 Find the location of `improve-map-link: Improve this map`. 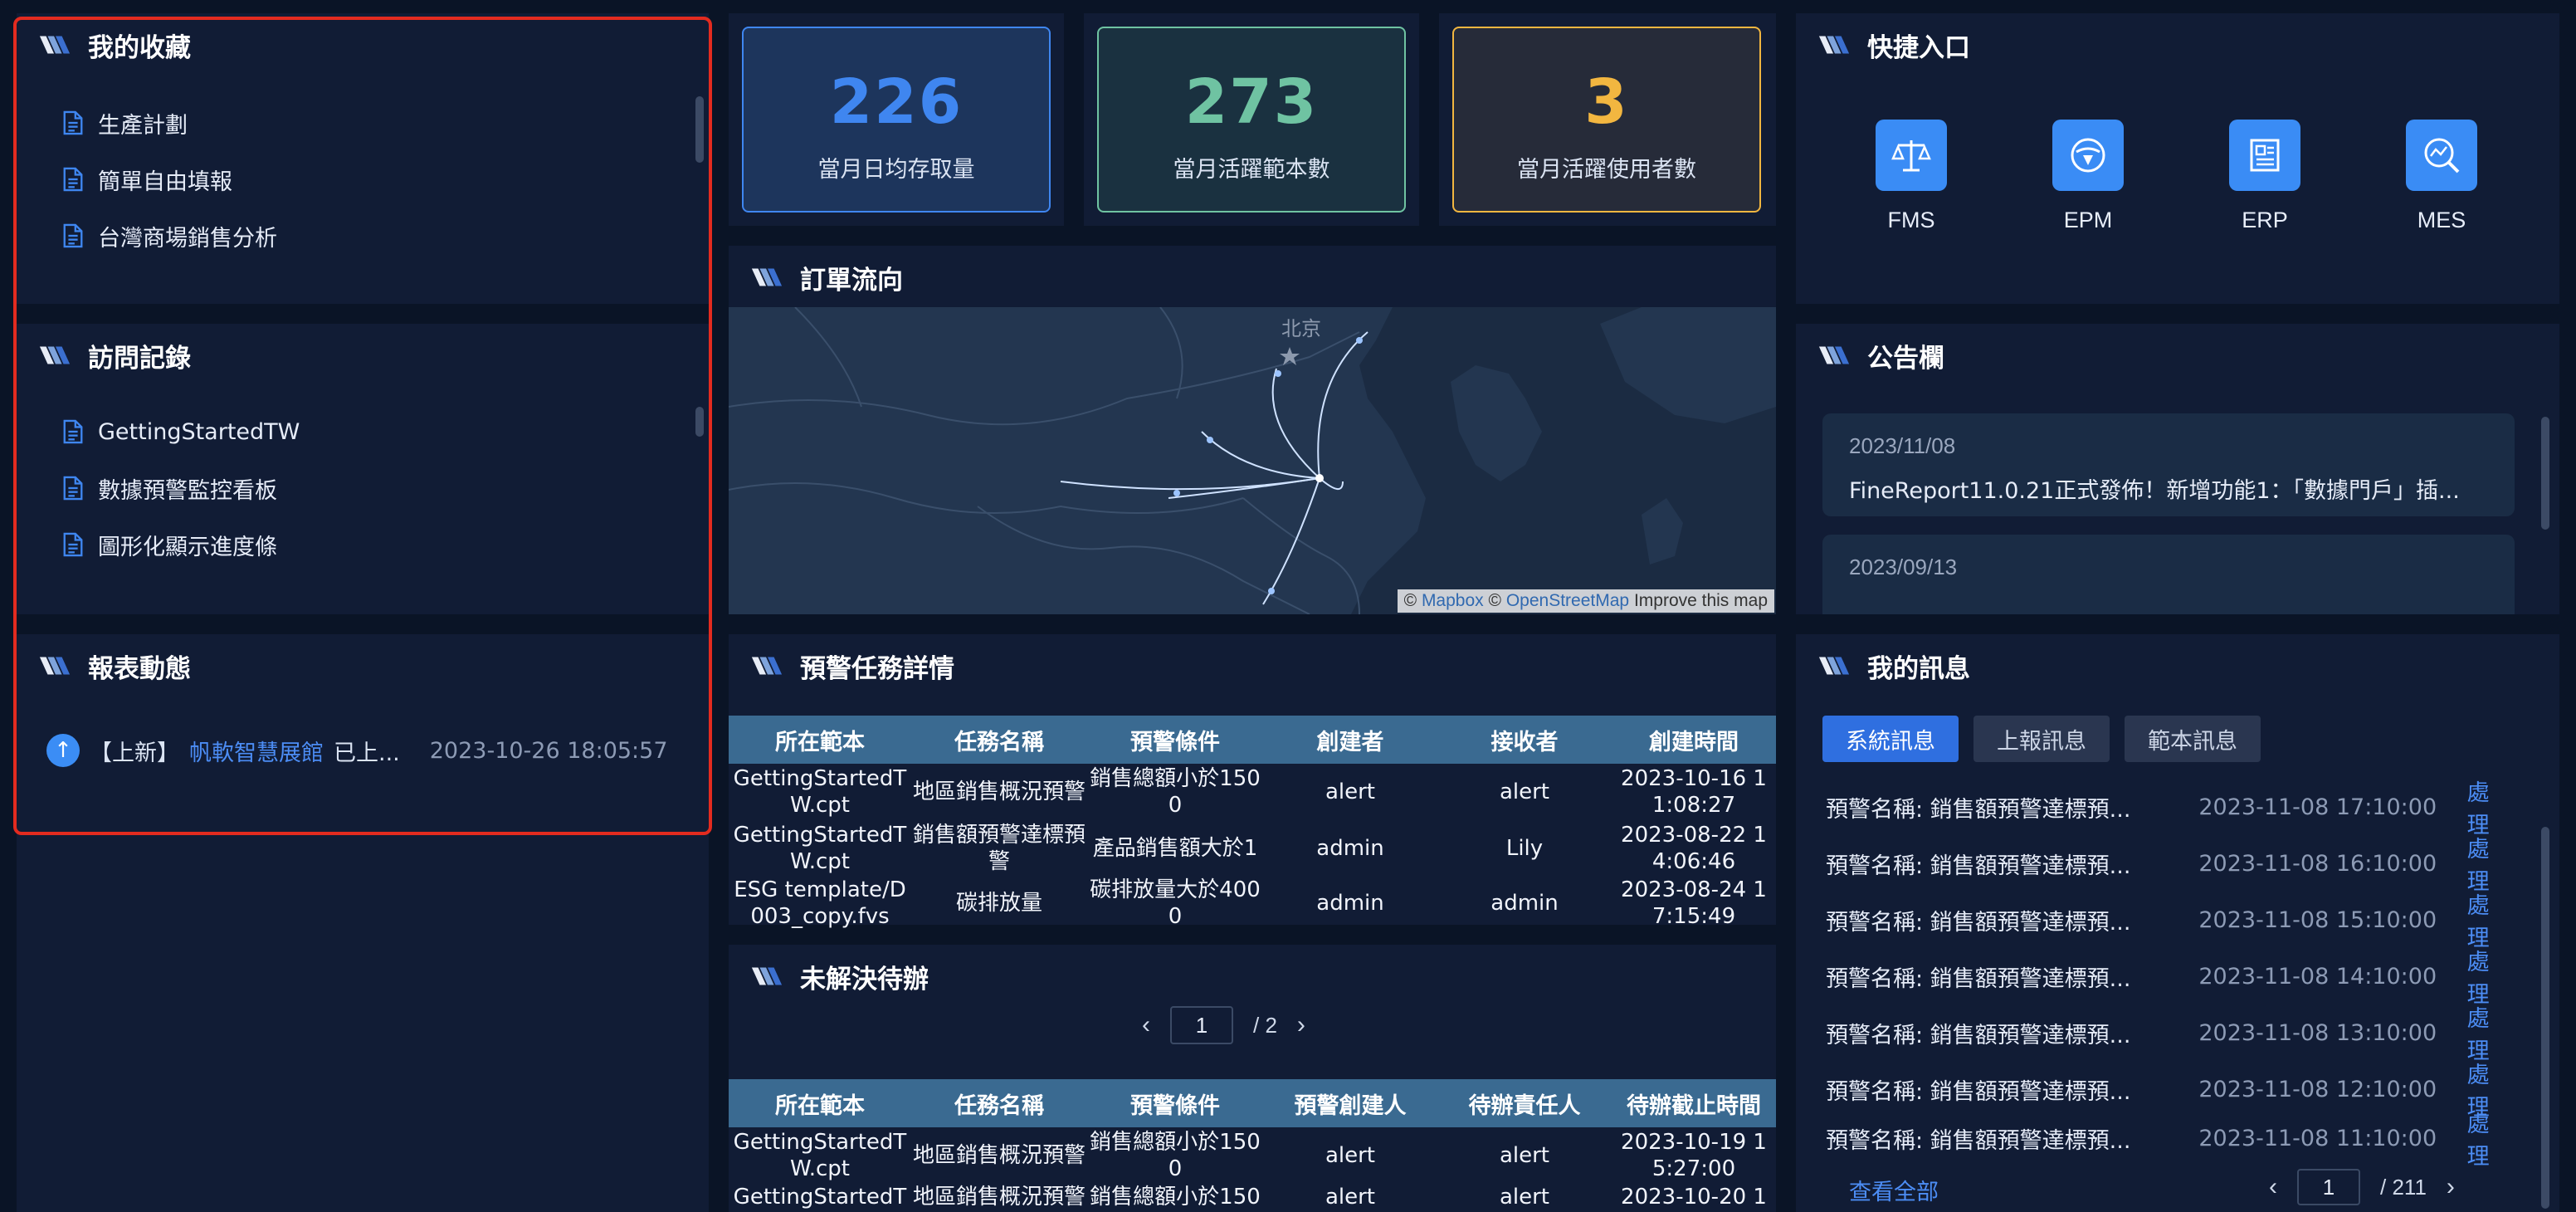

improve-map-link: Improve this map is located at coordinates (1701, 600).